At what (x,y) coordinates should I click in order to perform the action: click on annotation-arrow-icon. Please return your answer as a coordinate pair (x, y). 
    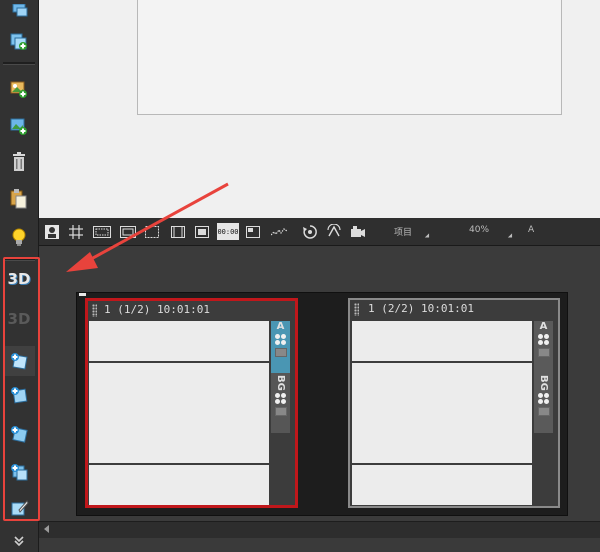
    Looking at the image, I should click on (147, 227).